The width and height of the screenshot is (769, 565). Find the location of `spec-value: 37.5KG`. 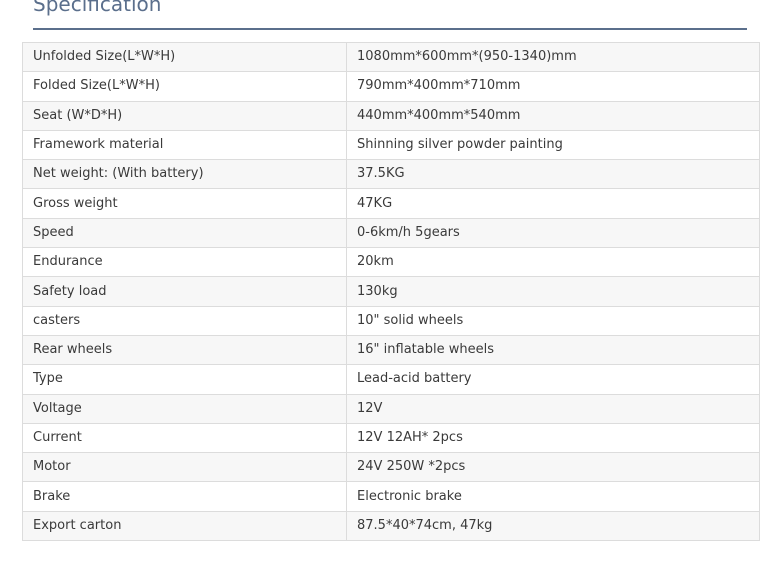

spec-value: 37.5KG is located at coordinates (553, 174).